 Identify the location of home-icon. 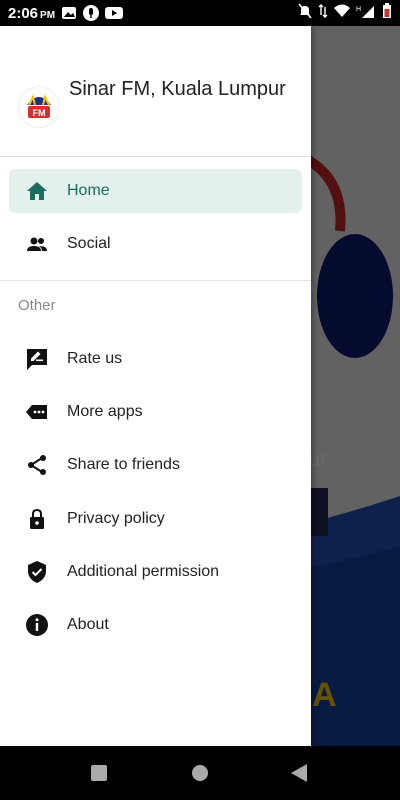
(37, 191).